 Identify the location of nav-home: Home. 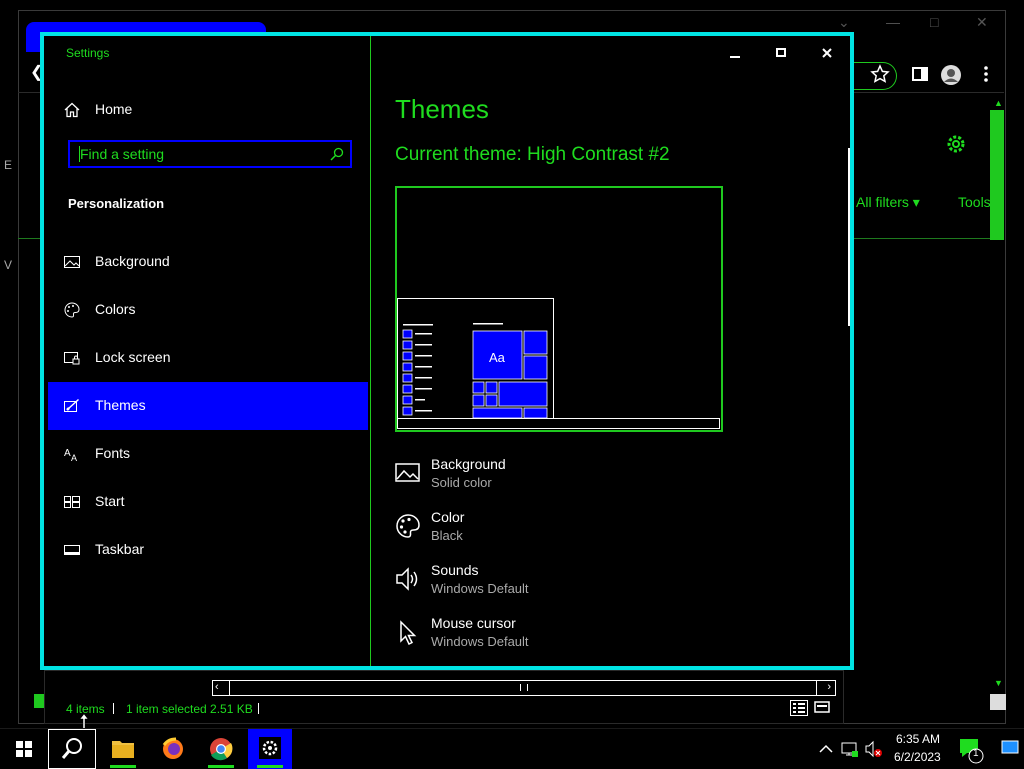
(208, 110).